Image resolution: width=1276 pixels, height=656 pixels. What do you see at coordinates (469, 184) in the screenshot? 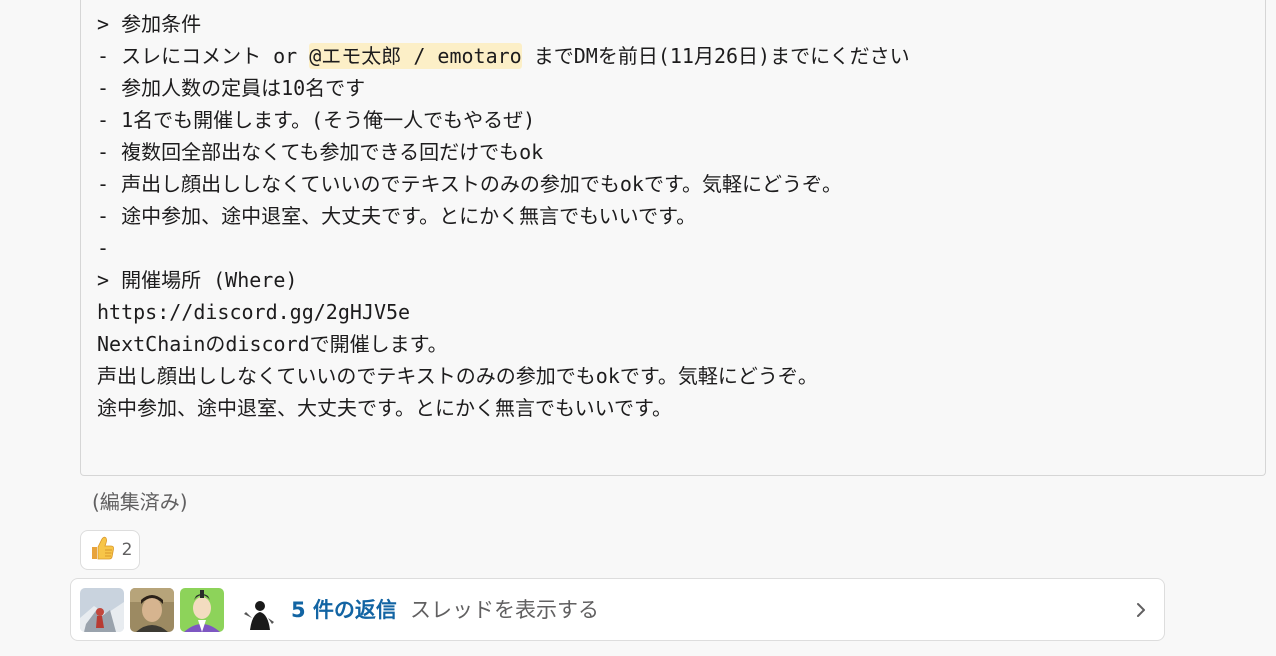
I see `code-line: - 声出し顔出ししなくていいのでテキストのみの参加でもokです。気軽にどうぞ。` at bounding box center [469, 184].